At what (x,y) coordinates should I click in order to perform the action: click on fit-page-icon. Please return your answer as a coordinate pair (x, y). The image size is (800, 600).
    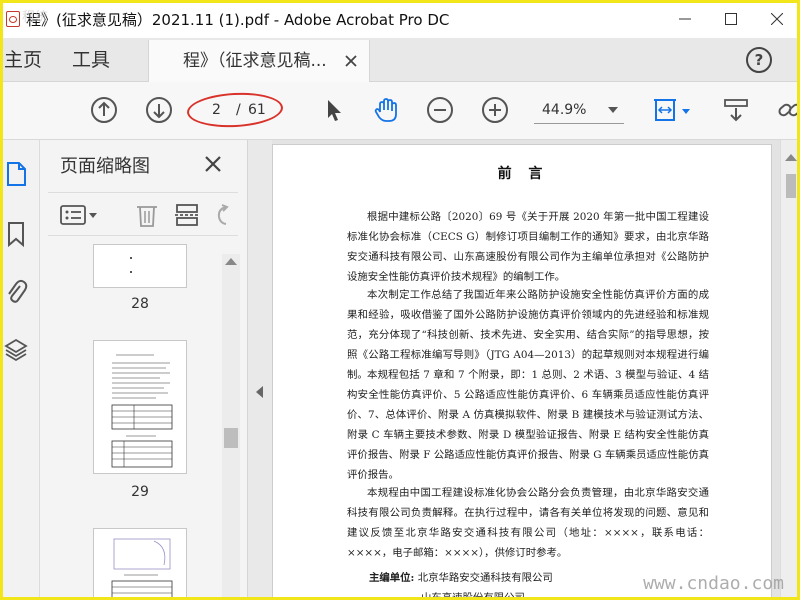
    Looking at the image, I should click on (673, 110).